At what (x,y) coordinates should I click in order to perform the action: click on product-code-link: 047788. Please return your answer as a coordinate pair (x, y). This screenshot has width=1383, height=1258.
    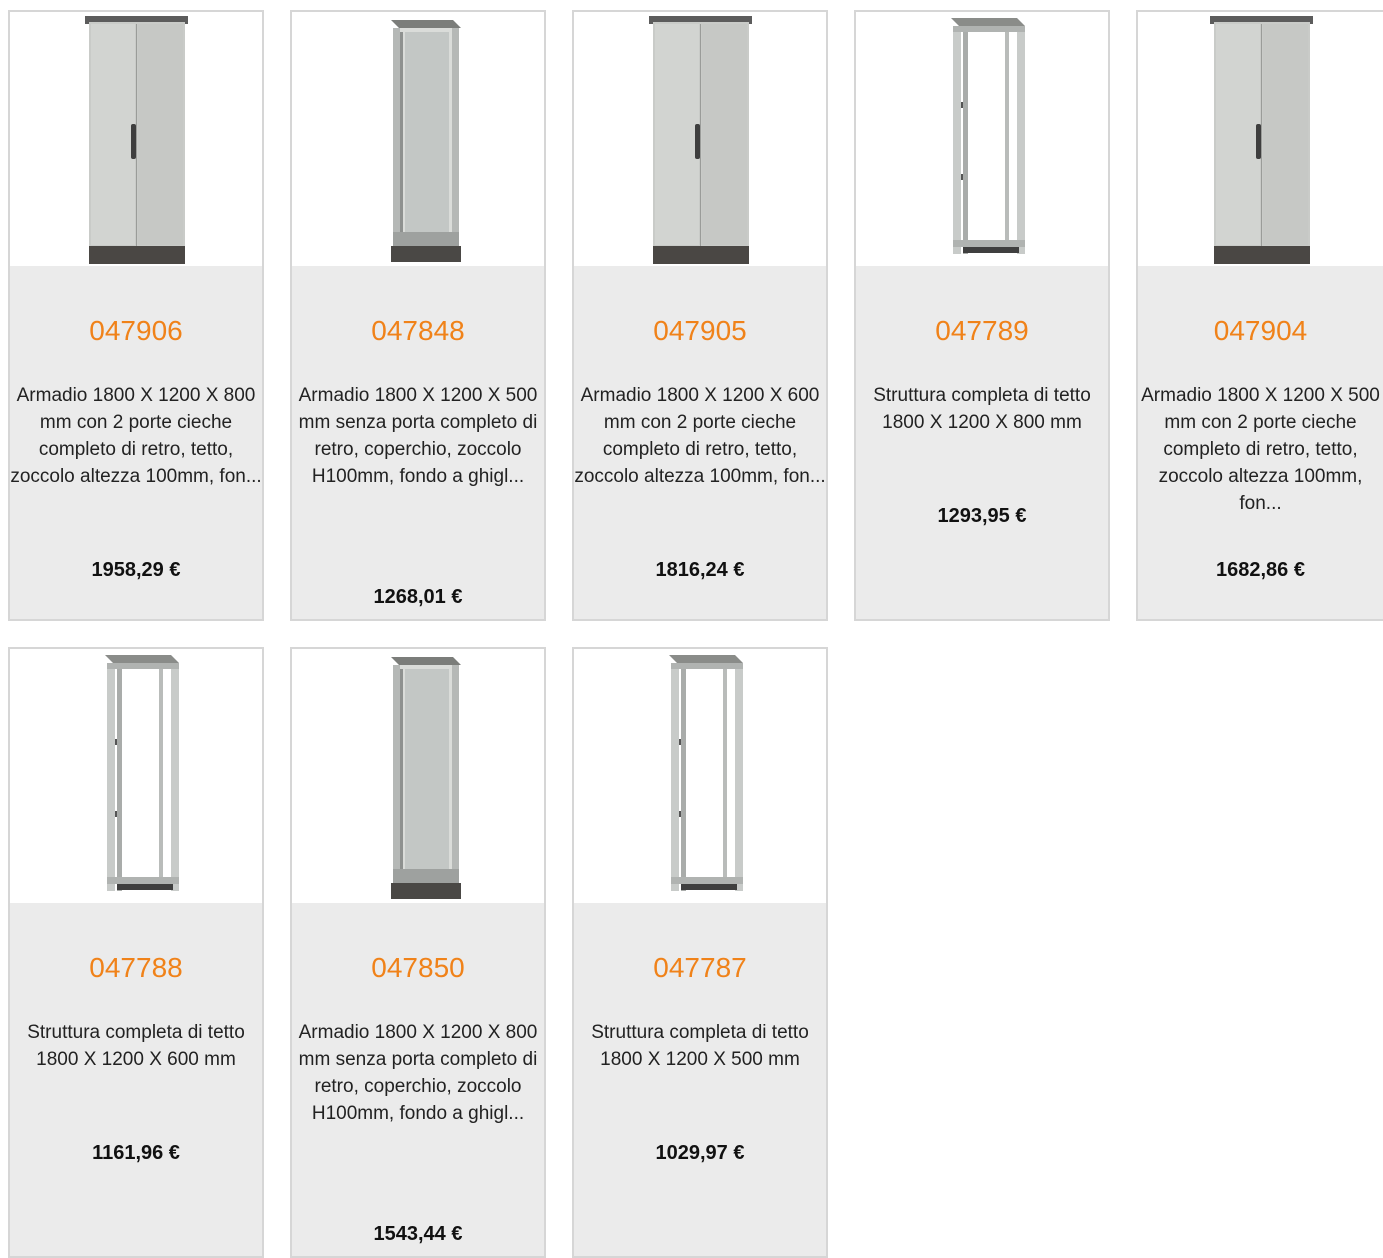
    Looking at the image, I should click on (136, 968).